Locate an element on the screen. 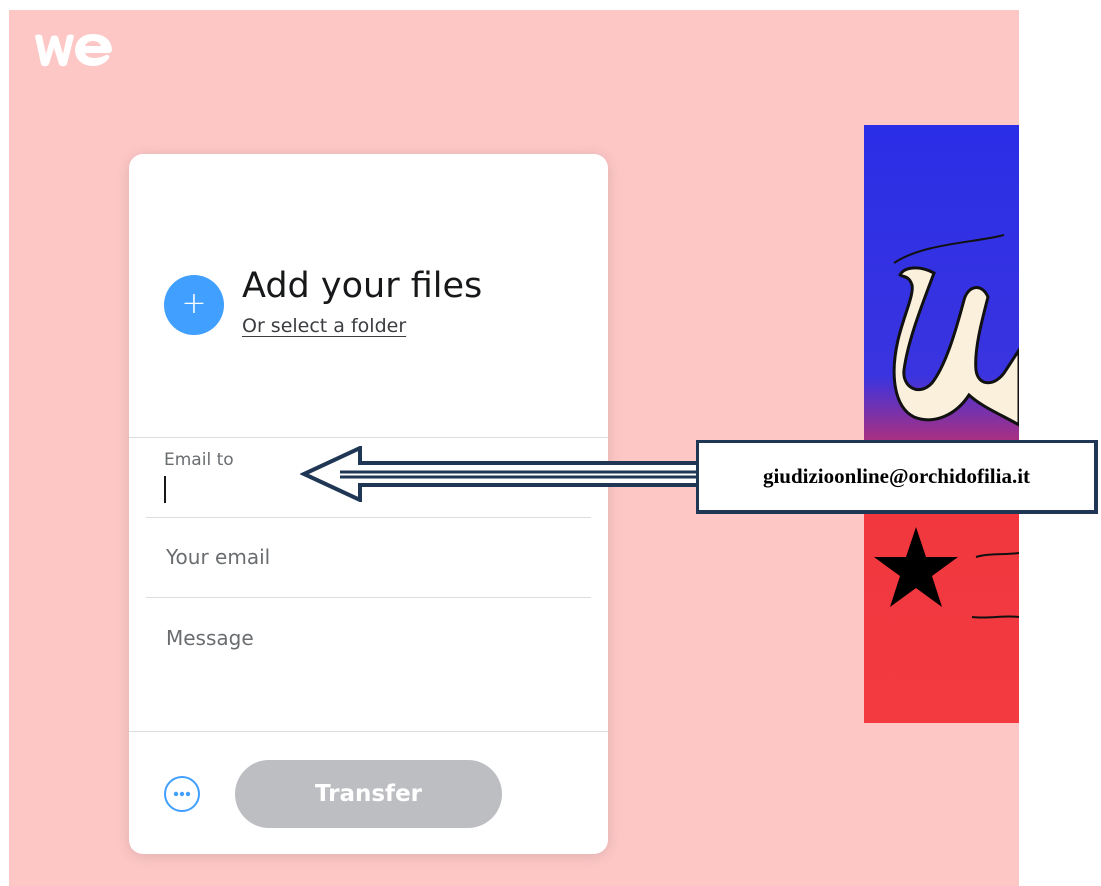 The width and height of the screenshot is (1101, 886). plus-icon: + is located at coordinates (194, 303).